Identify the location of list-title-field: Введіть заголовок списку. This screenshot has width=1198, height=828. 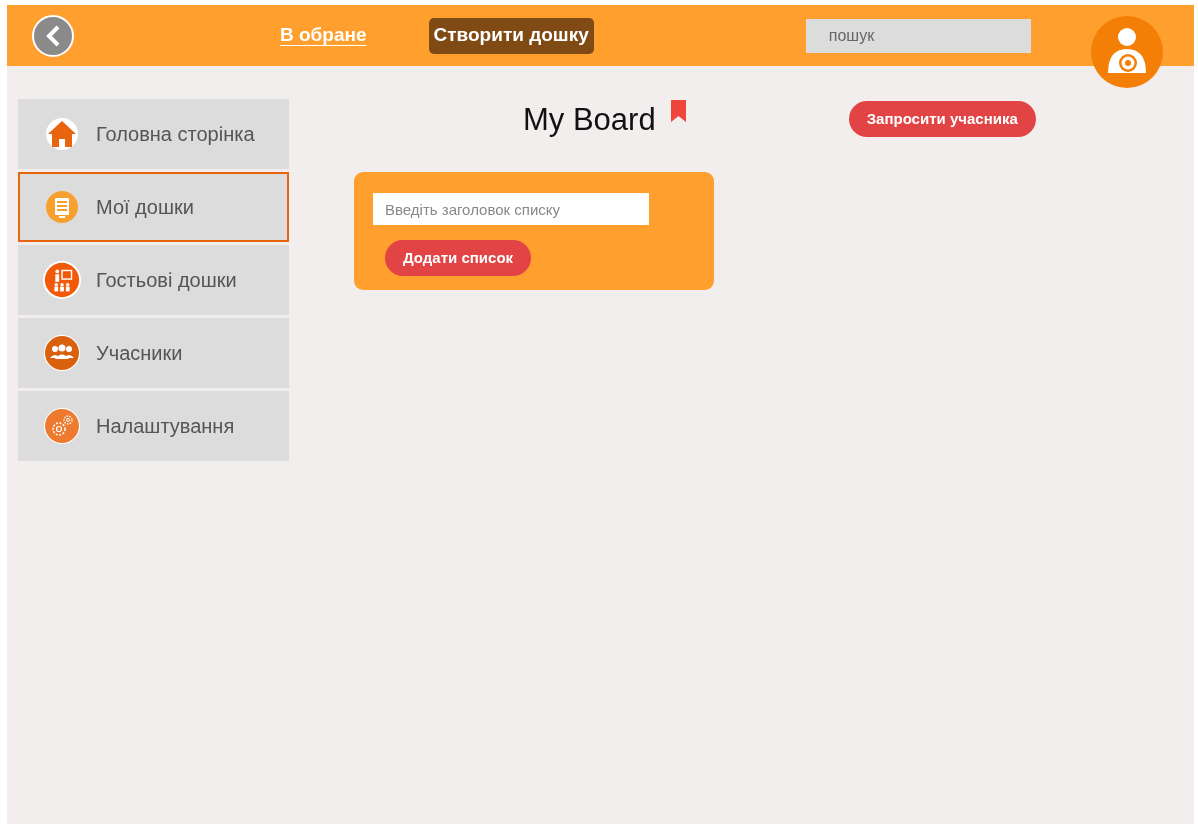
(511, 209).